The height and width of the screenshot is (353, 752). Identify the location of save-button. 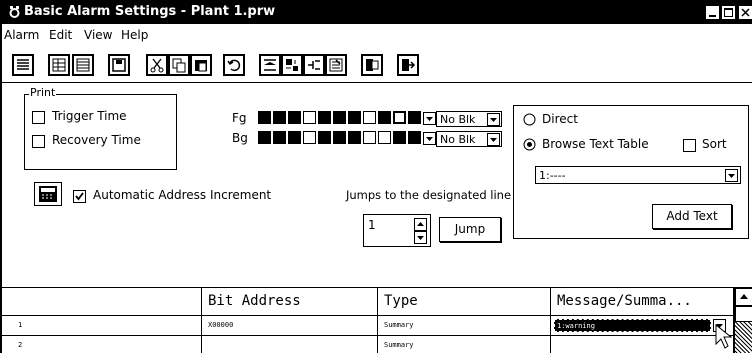
(119, 65).